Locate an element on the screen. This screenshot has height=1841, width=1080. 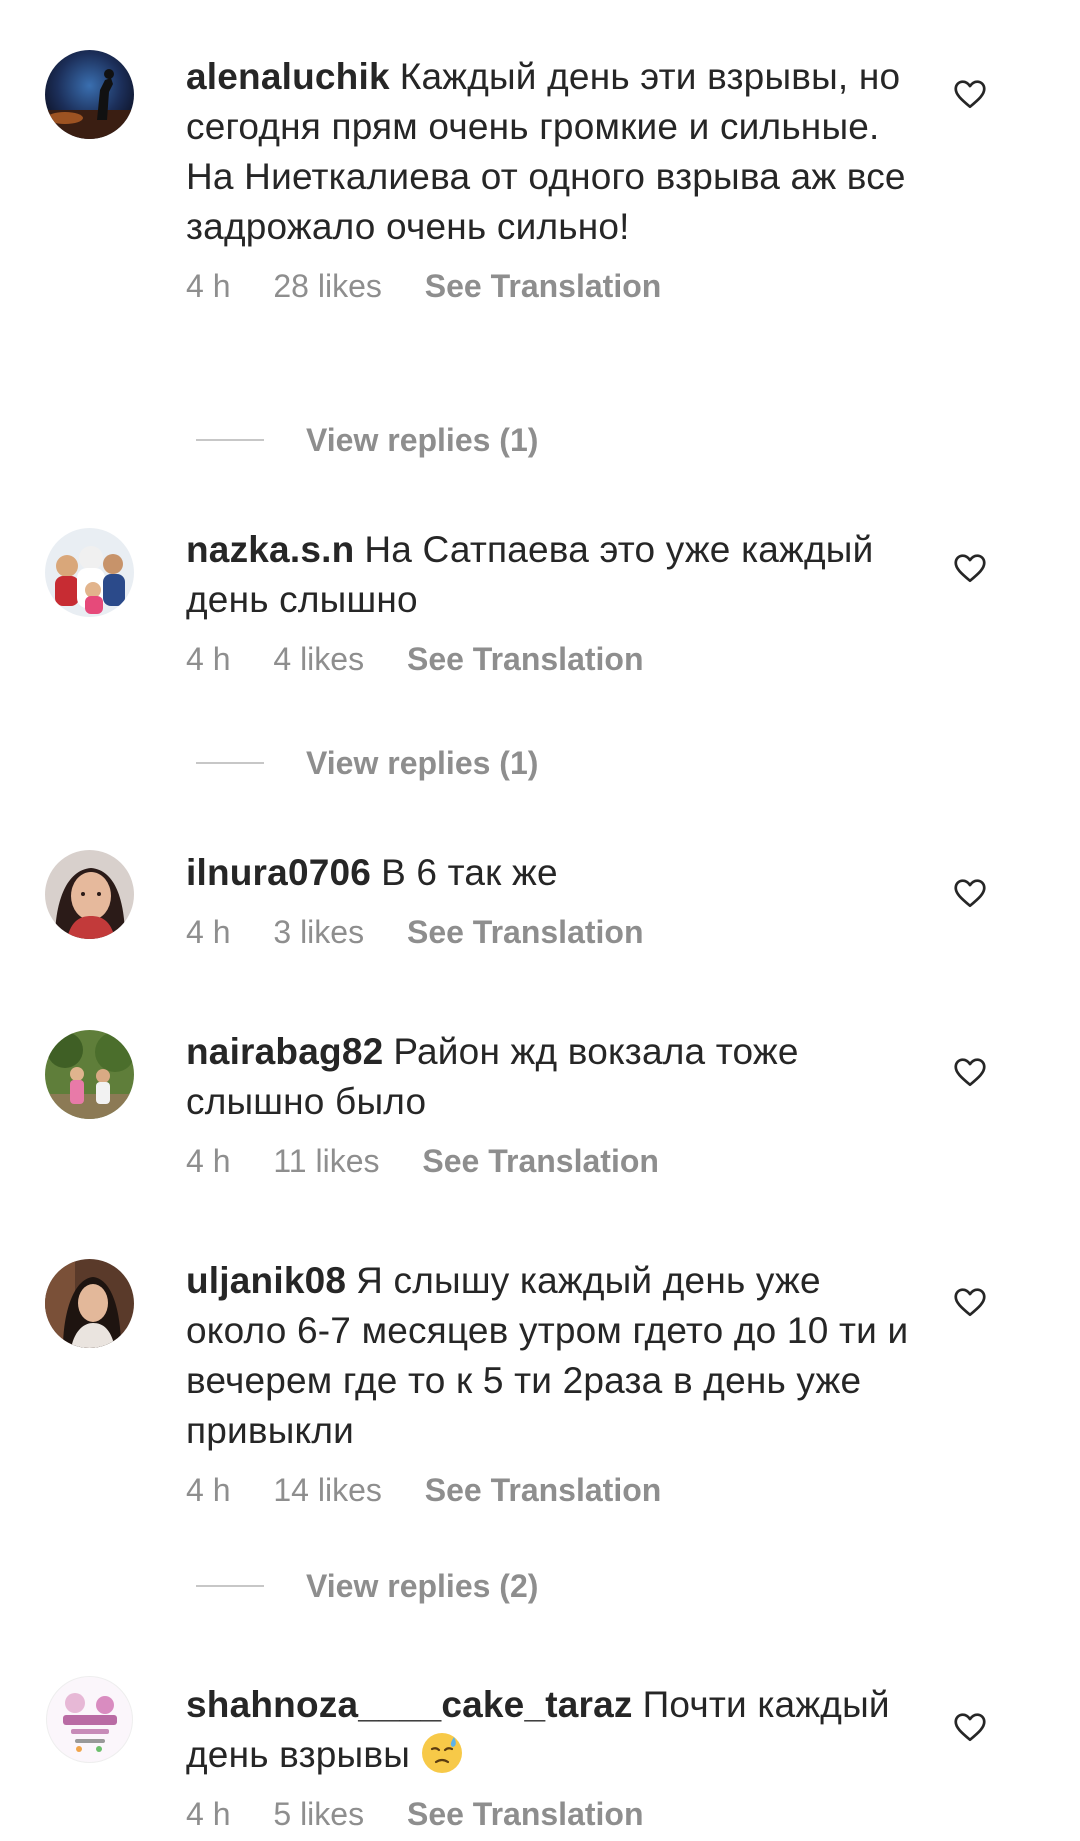
comment-meta: 4 h 14 likes See Translation is located at coordinates (551, 1490).